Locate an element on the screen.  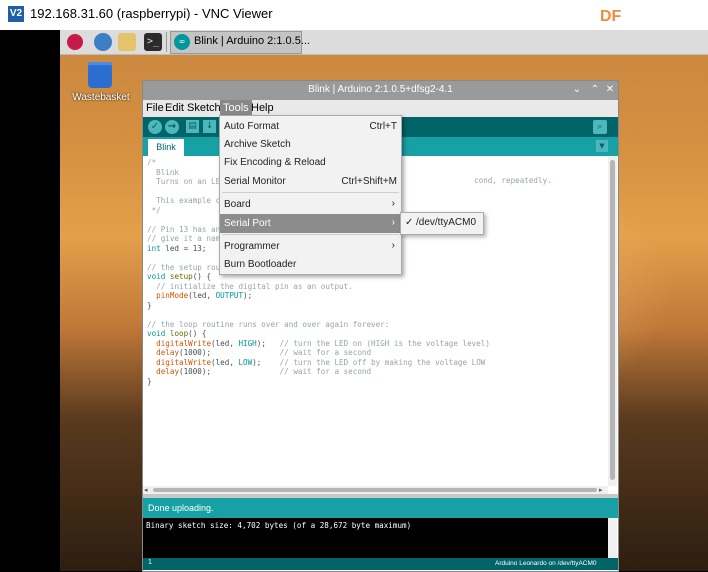
file-manager-icon is located at coordinates (127, 42).